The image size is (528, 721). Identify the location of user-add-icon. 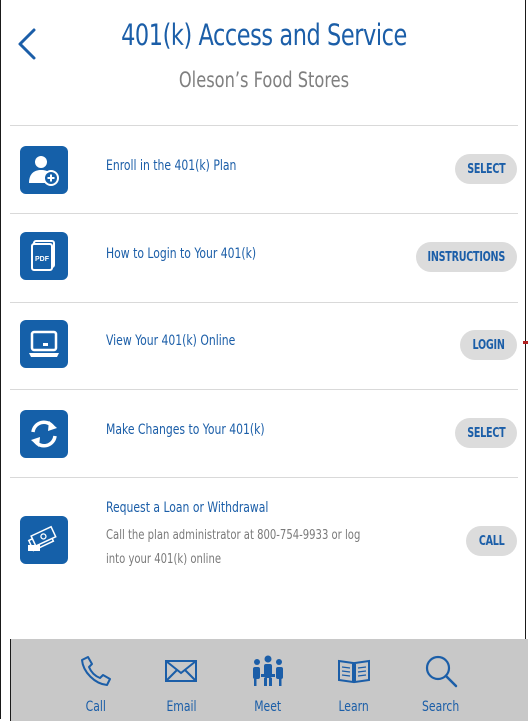
(44, 170).